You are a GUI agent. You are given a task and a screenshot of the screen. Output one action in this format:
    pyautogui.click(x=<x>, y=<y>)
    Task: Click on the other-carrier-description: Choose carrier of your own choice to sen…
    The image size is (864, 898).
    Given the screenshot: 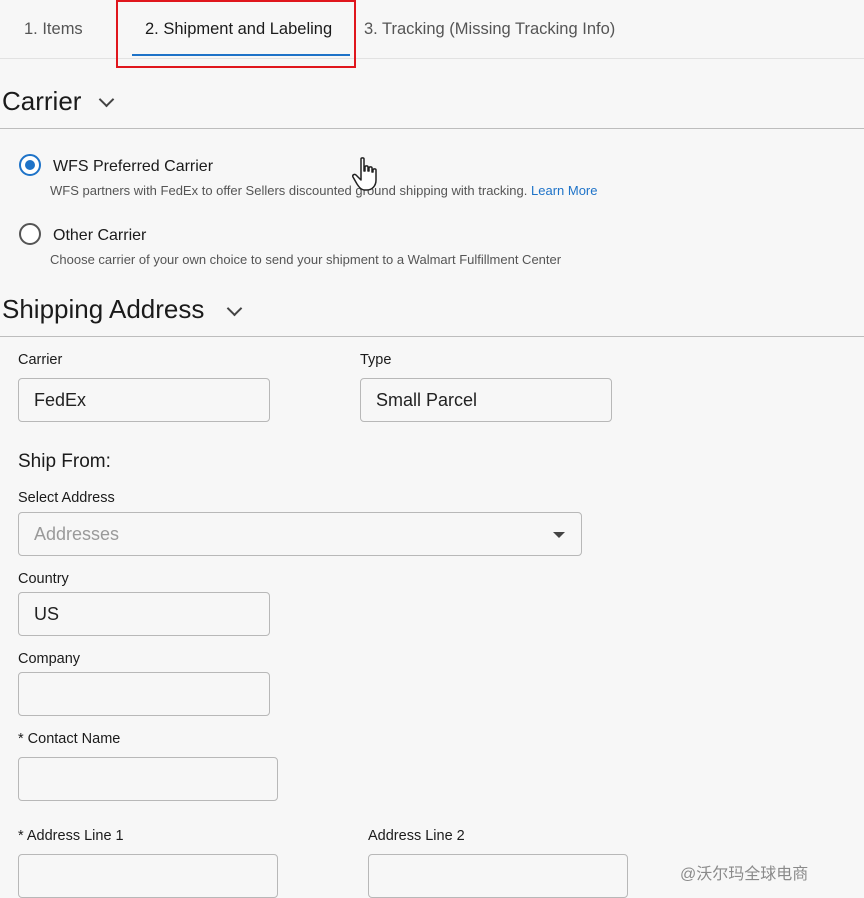 What is the action you would take?
    pyautogui.click(x=306, y=259)
    